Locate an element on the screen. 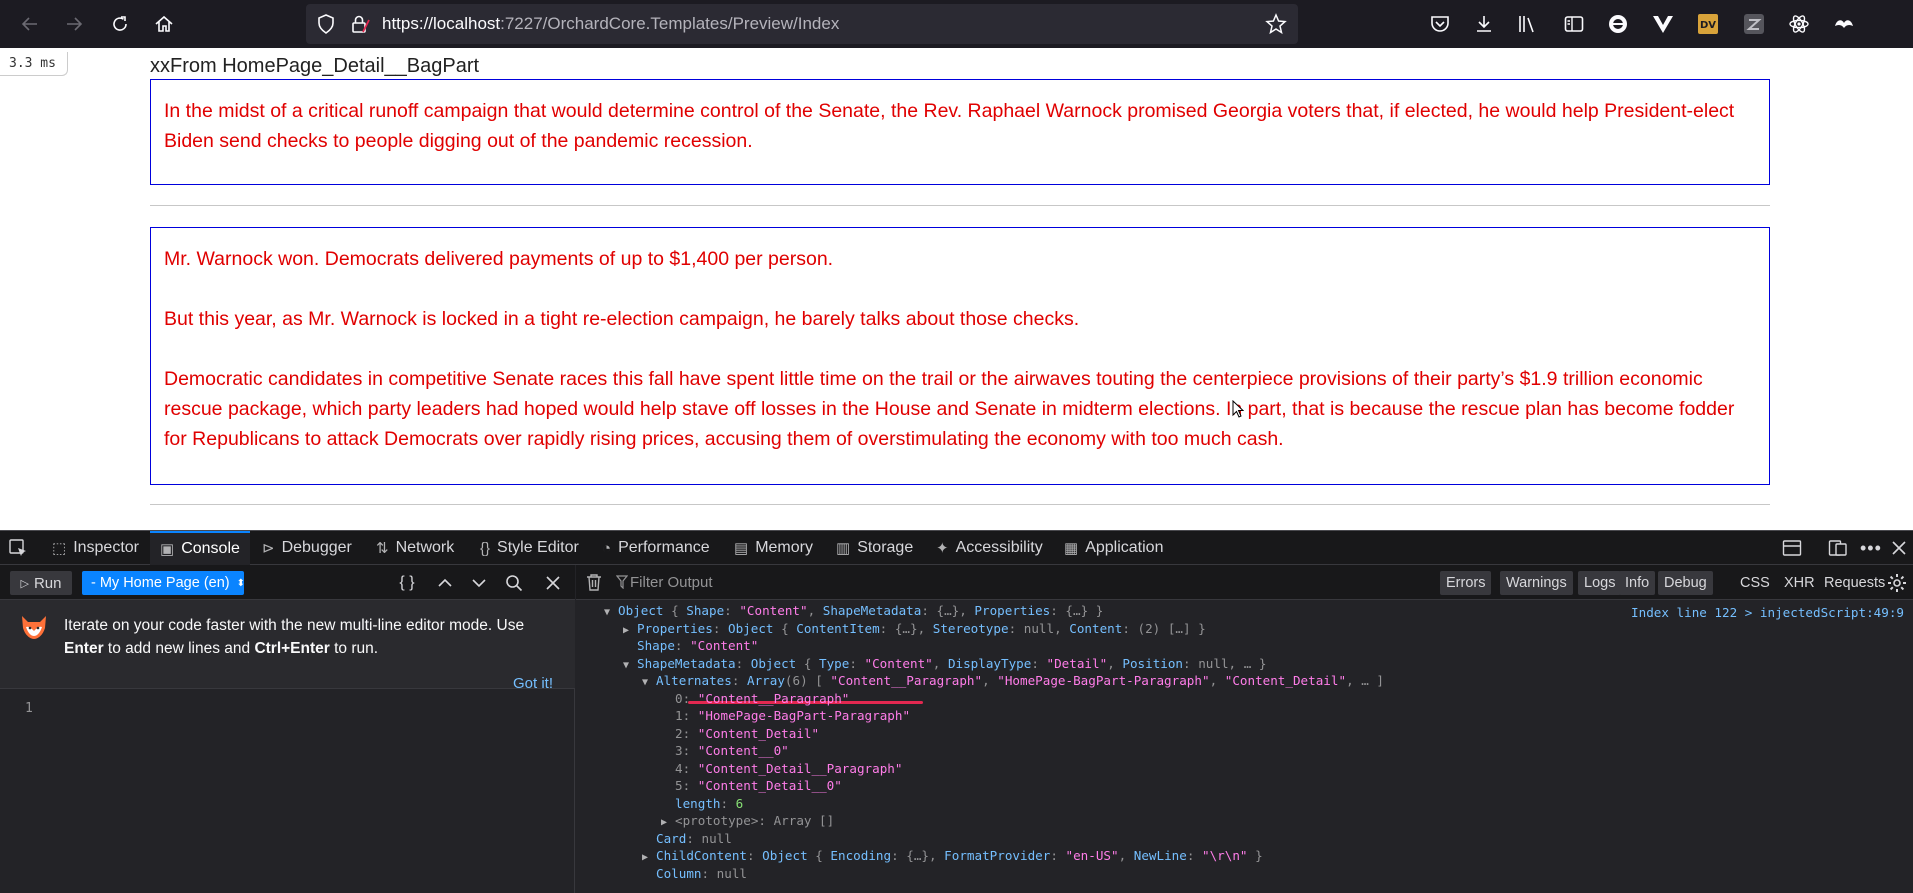  filter-logs-button: Logs is located at coordinates (1600, 583).